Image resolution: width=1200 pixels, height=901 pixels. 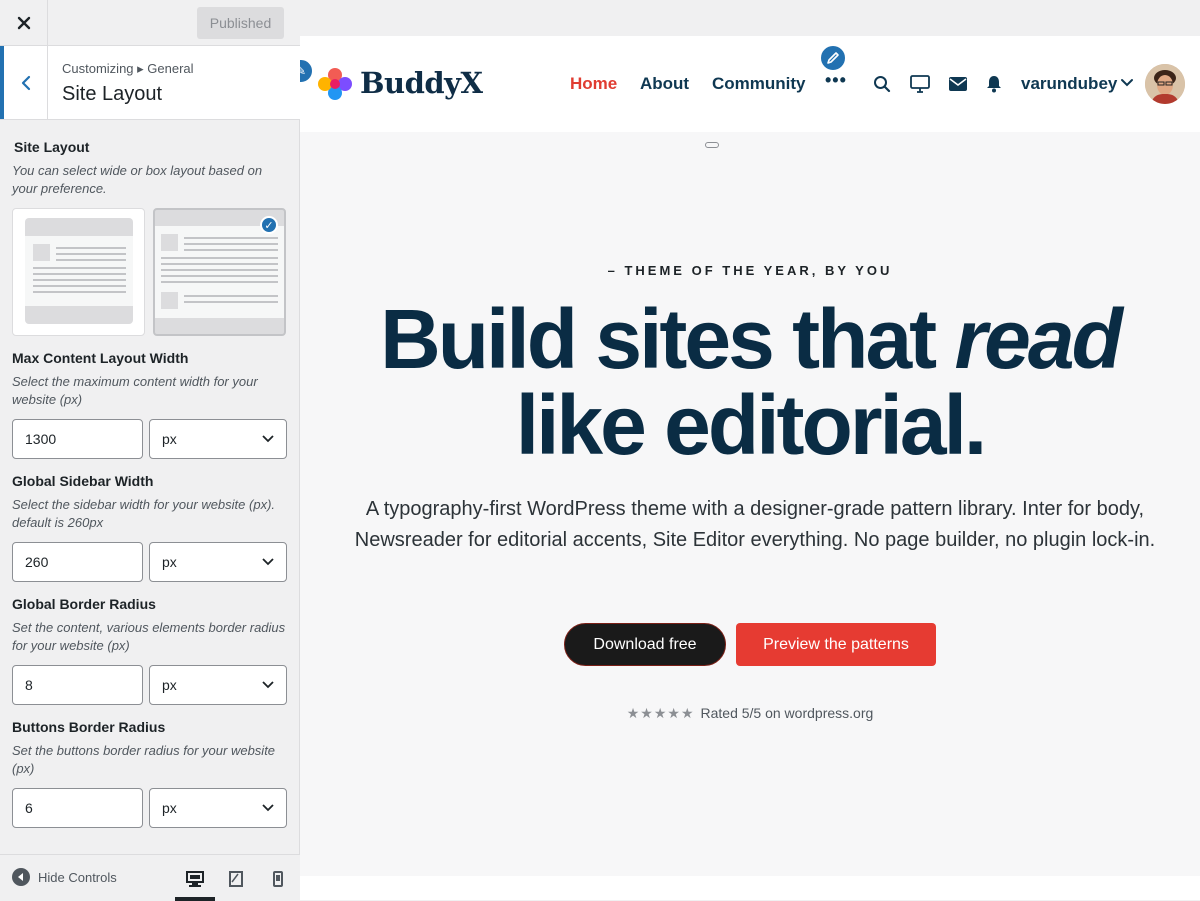 I want to click on preview-top-strip, so click(x=750, y=18).